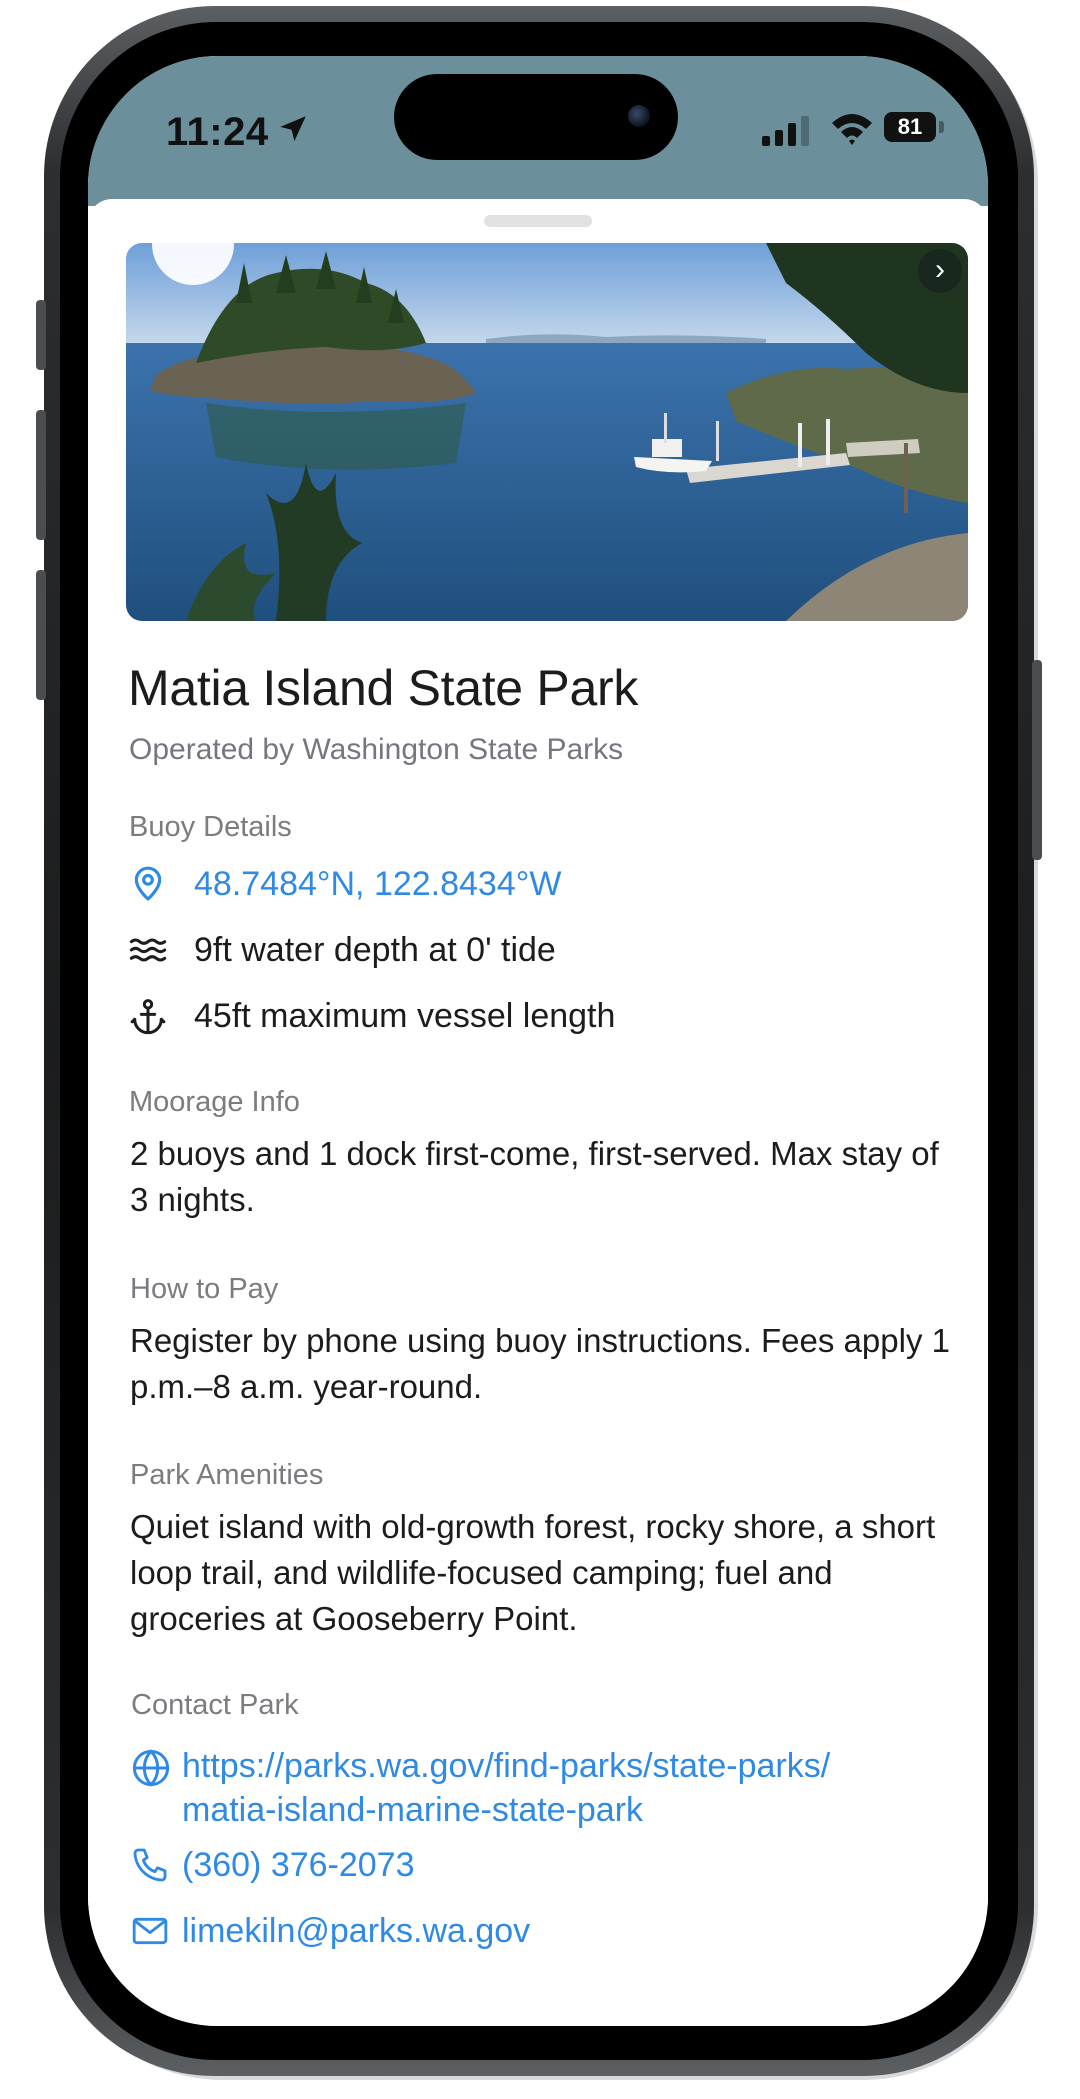  I want to click on phone-row: (360) 376-2073, so click(272, 1865).